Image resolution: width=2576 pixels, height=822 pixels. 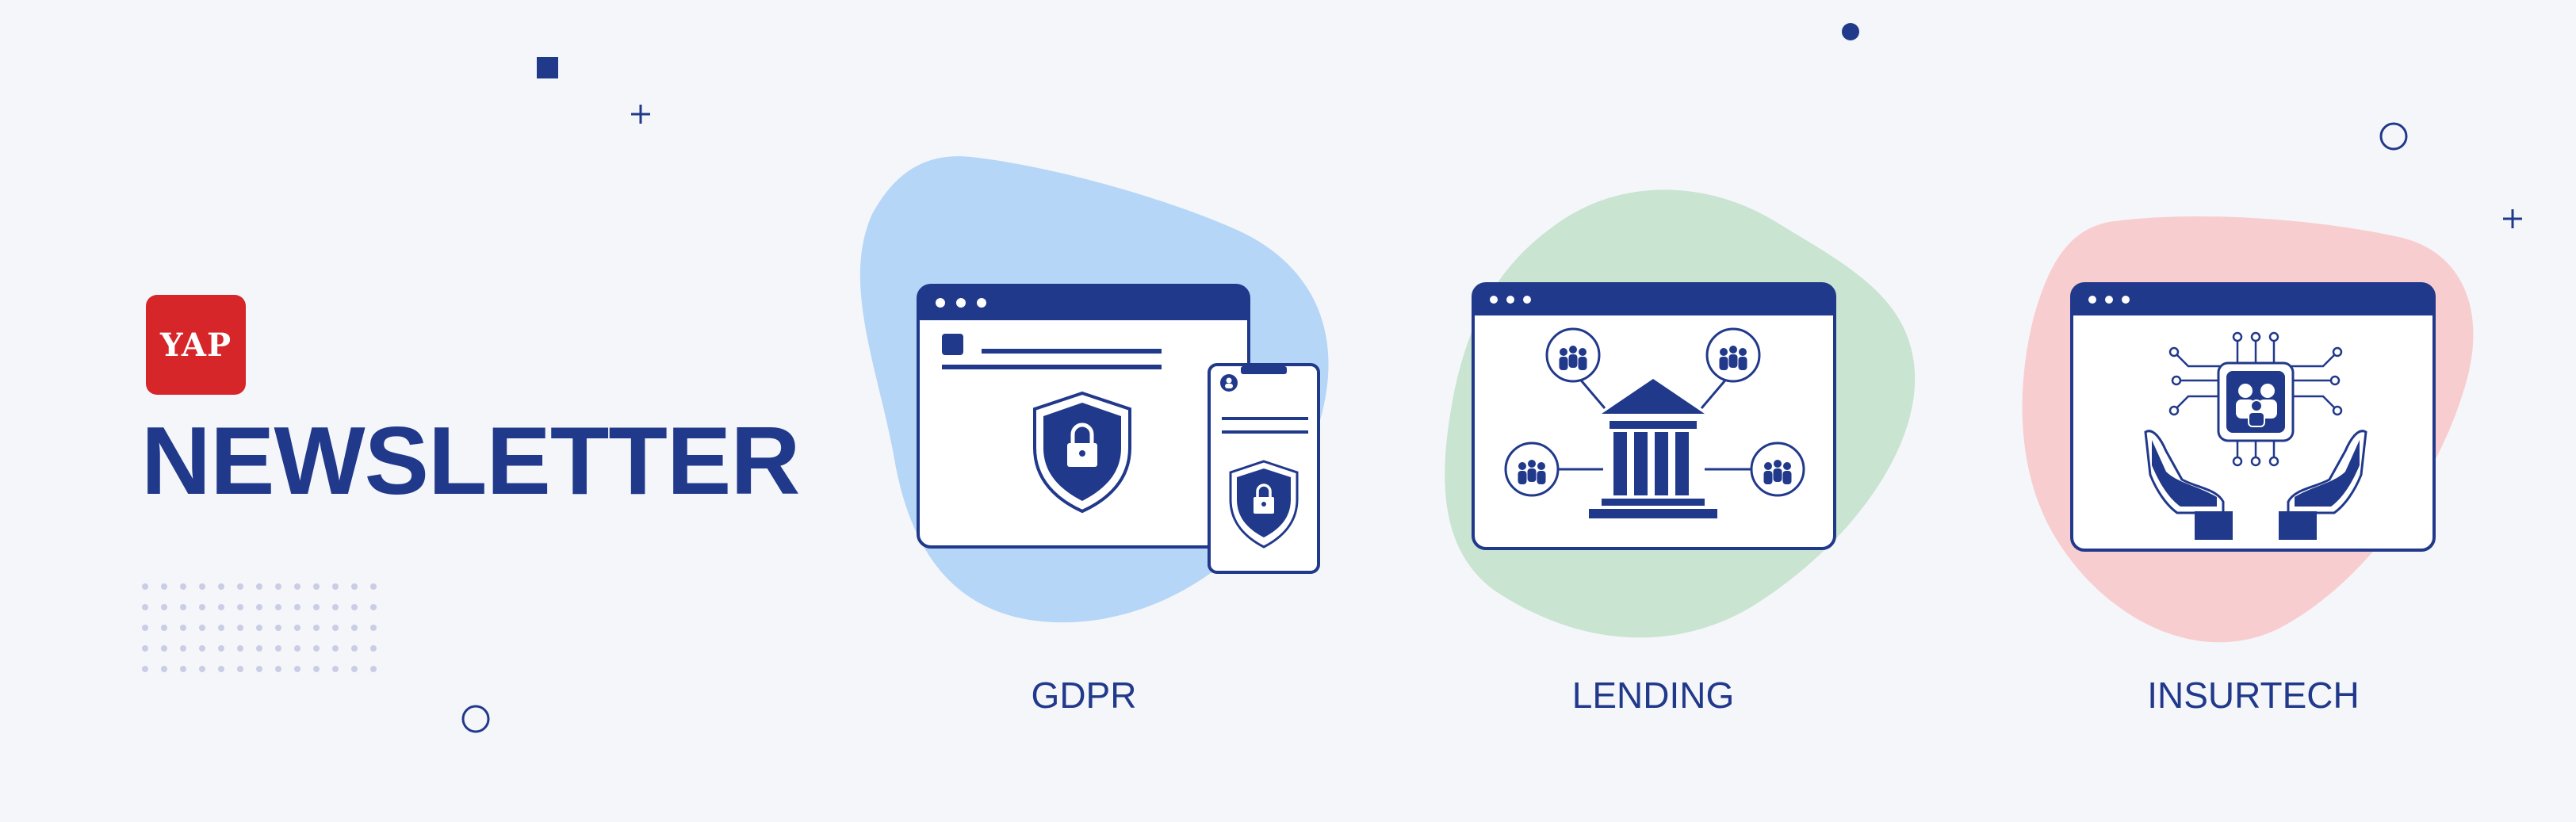 I want to click on insurtech-illustration, so click(x=2248, y=429).